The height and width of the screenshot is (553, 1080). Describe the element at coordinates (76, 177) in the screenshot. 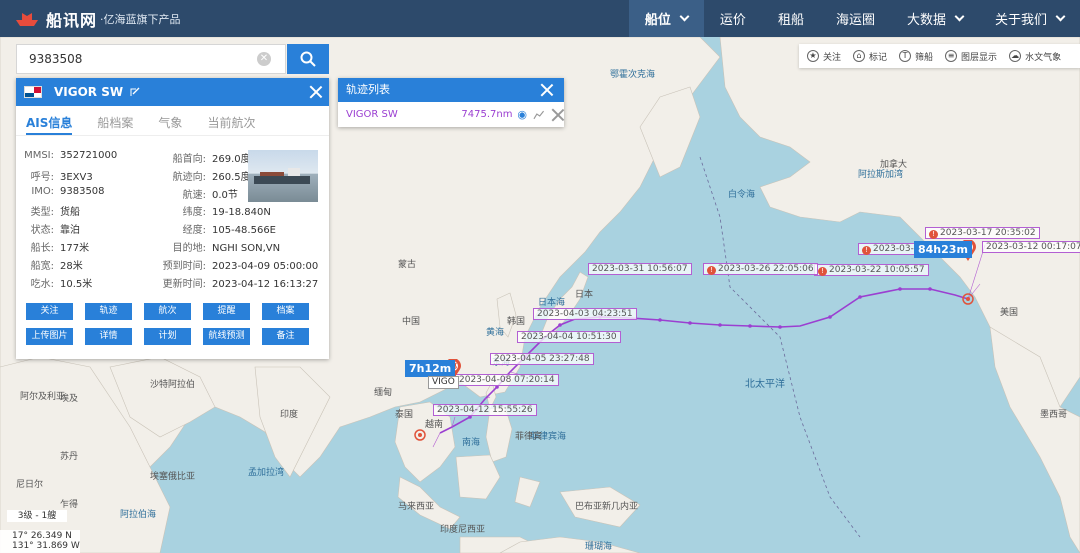

I see `ais-field-value: 3EXV3` at that location.